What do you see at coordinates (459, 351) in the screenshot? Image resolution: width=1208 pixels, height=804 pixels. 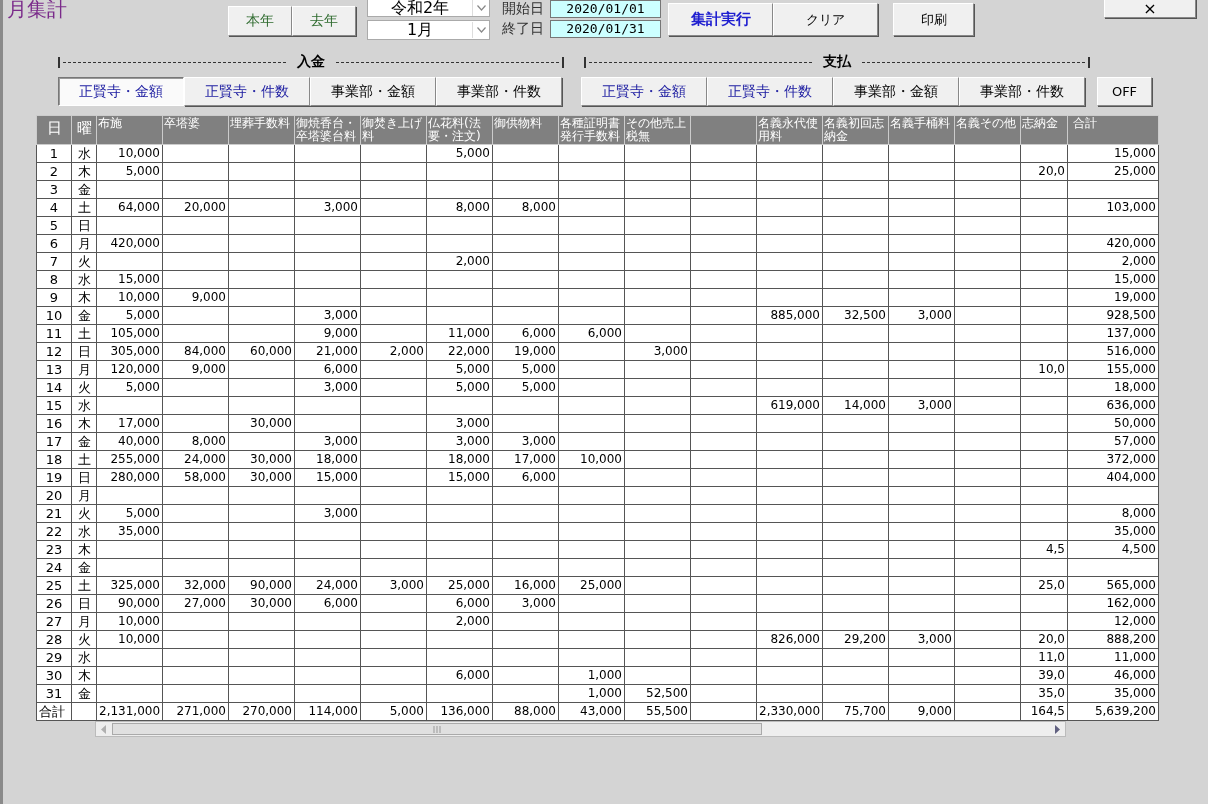 I see `table-cell: 22,000` at bounding box center [459, 351].